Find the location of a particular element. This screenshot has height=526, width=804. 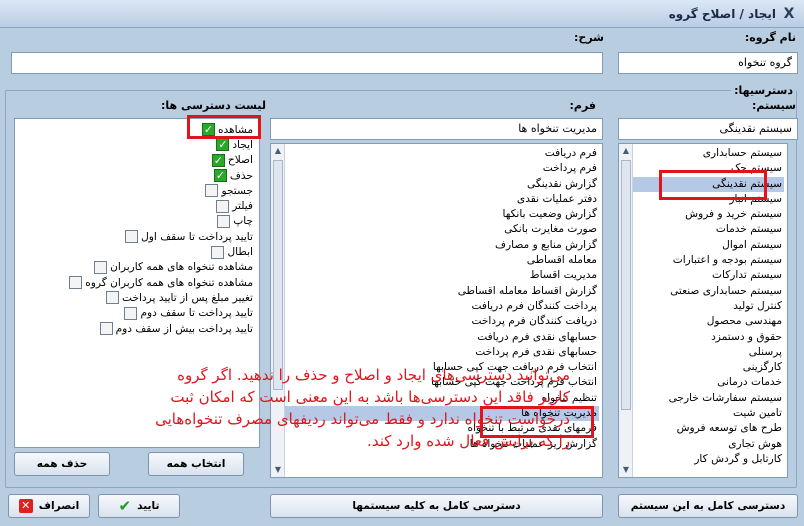

system-list-item: سیستم سفارشات خارجی is located at coordinates (708, 398).